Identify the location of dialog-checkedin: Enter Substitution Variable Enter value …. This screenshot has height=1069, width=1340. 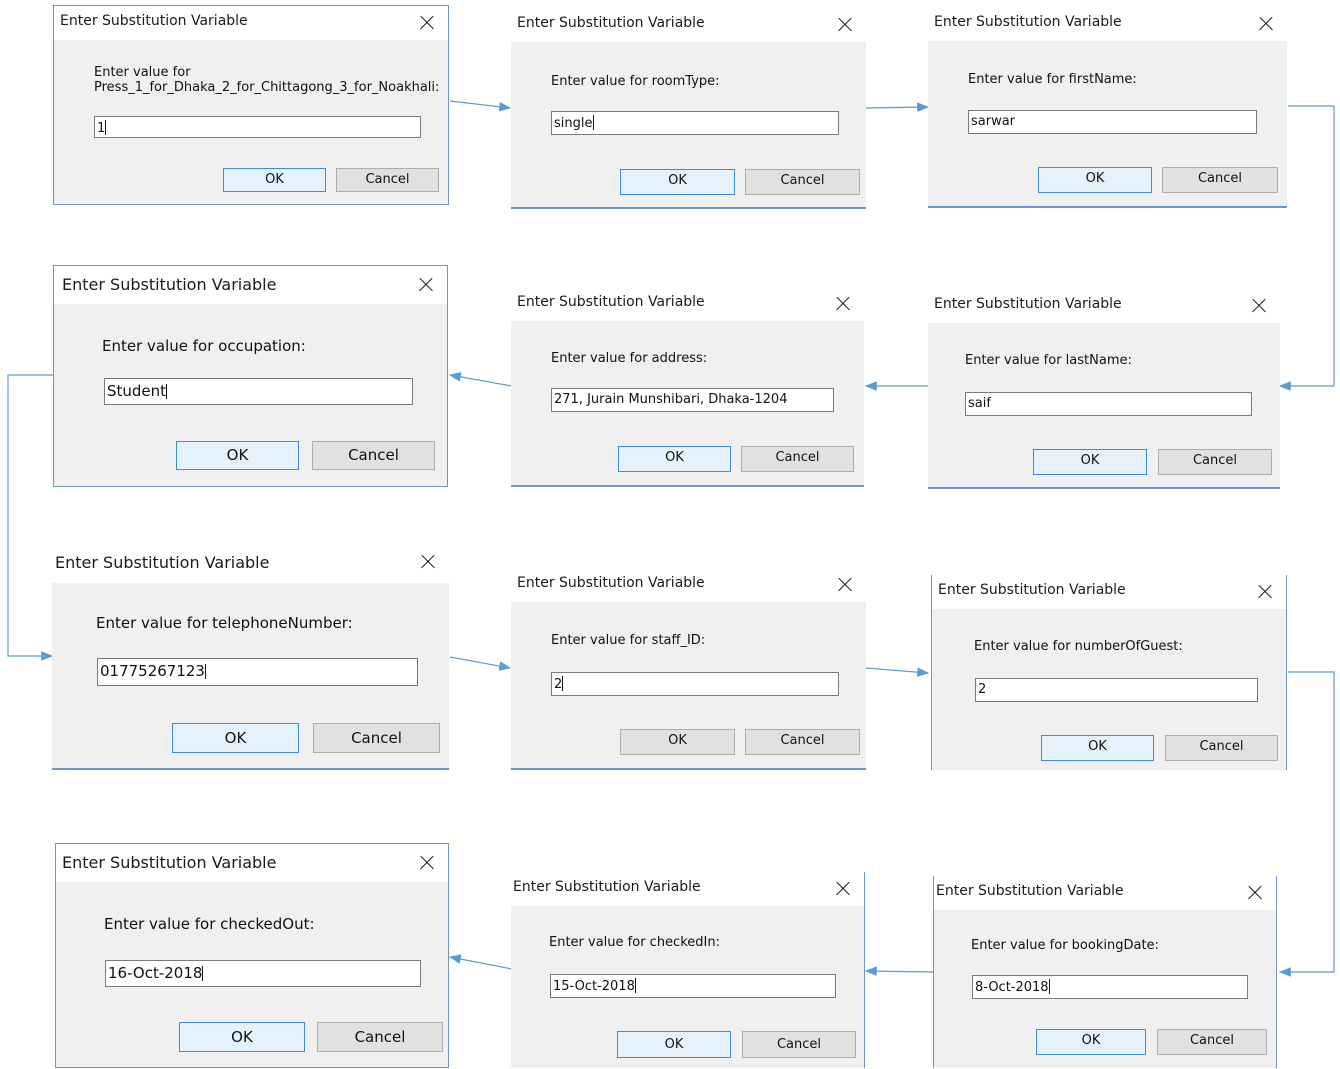
(688, 970).